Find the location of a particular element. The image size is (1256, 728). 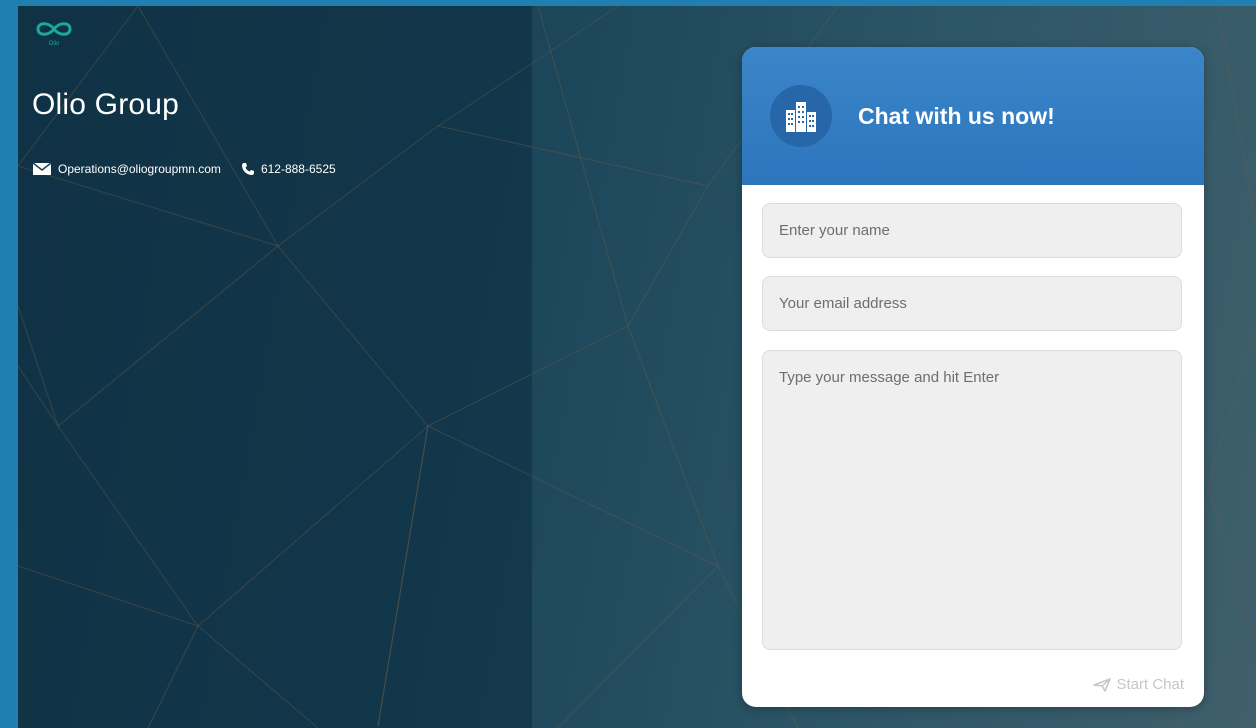

infinity-logo-icon: Olio is located at coordinates (54, 34).